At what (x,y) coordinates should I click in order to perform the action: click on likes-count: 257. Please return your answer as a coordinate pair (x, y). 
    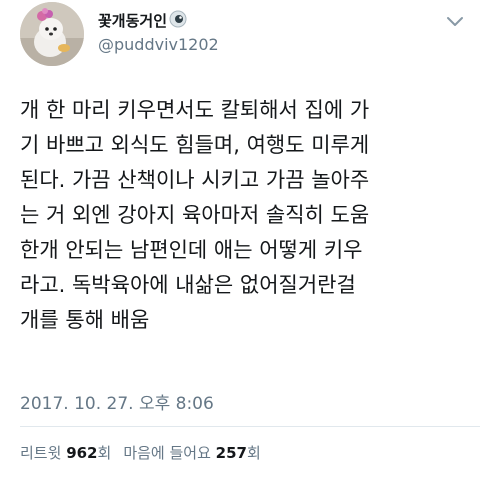
    Looking at the image, I should click on (231, 453).